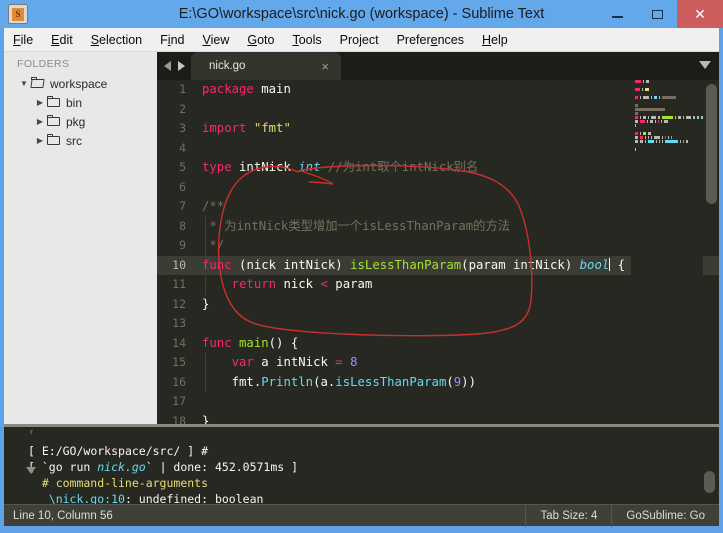 This screenshot has width=723, height=533. Describe the element at coordinates (430, 40) in the screenshot. I see `menu-preferences: Preferences` at that location.